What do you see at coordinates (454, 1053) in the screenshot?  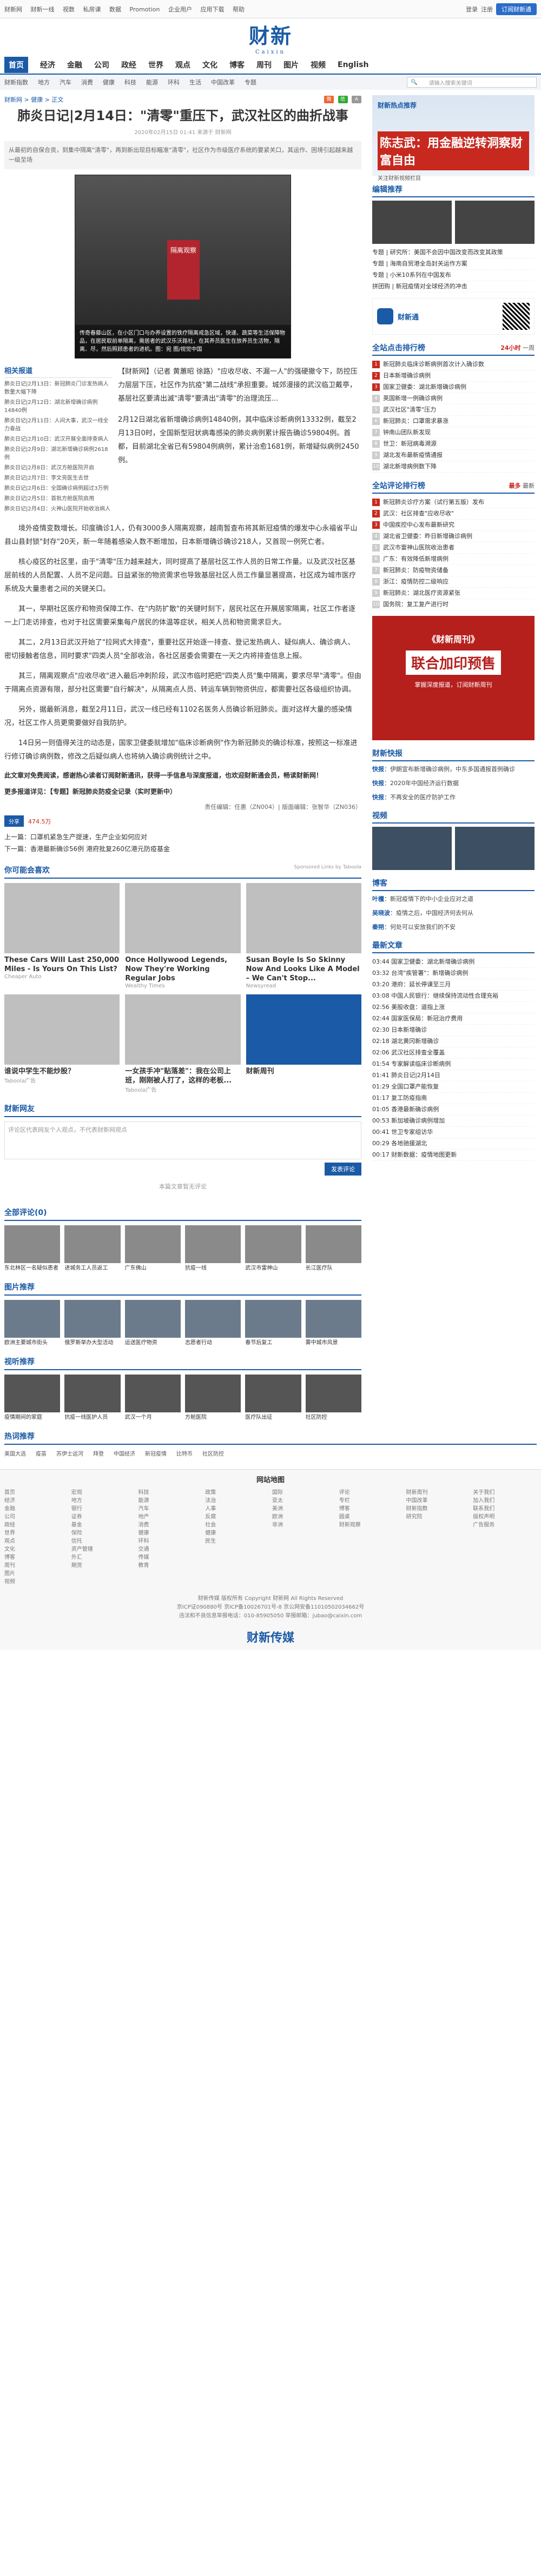 I see `latest-item: 02:06 武汉社区排查全覆盖` at bounding box center [454, 1053].